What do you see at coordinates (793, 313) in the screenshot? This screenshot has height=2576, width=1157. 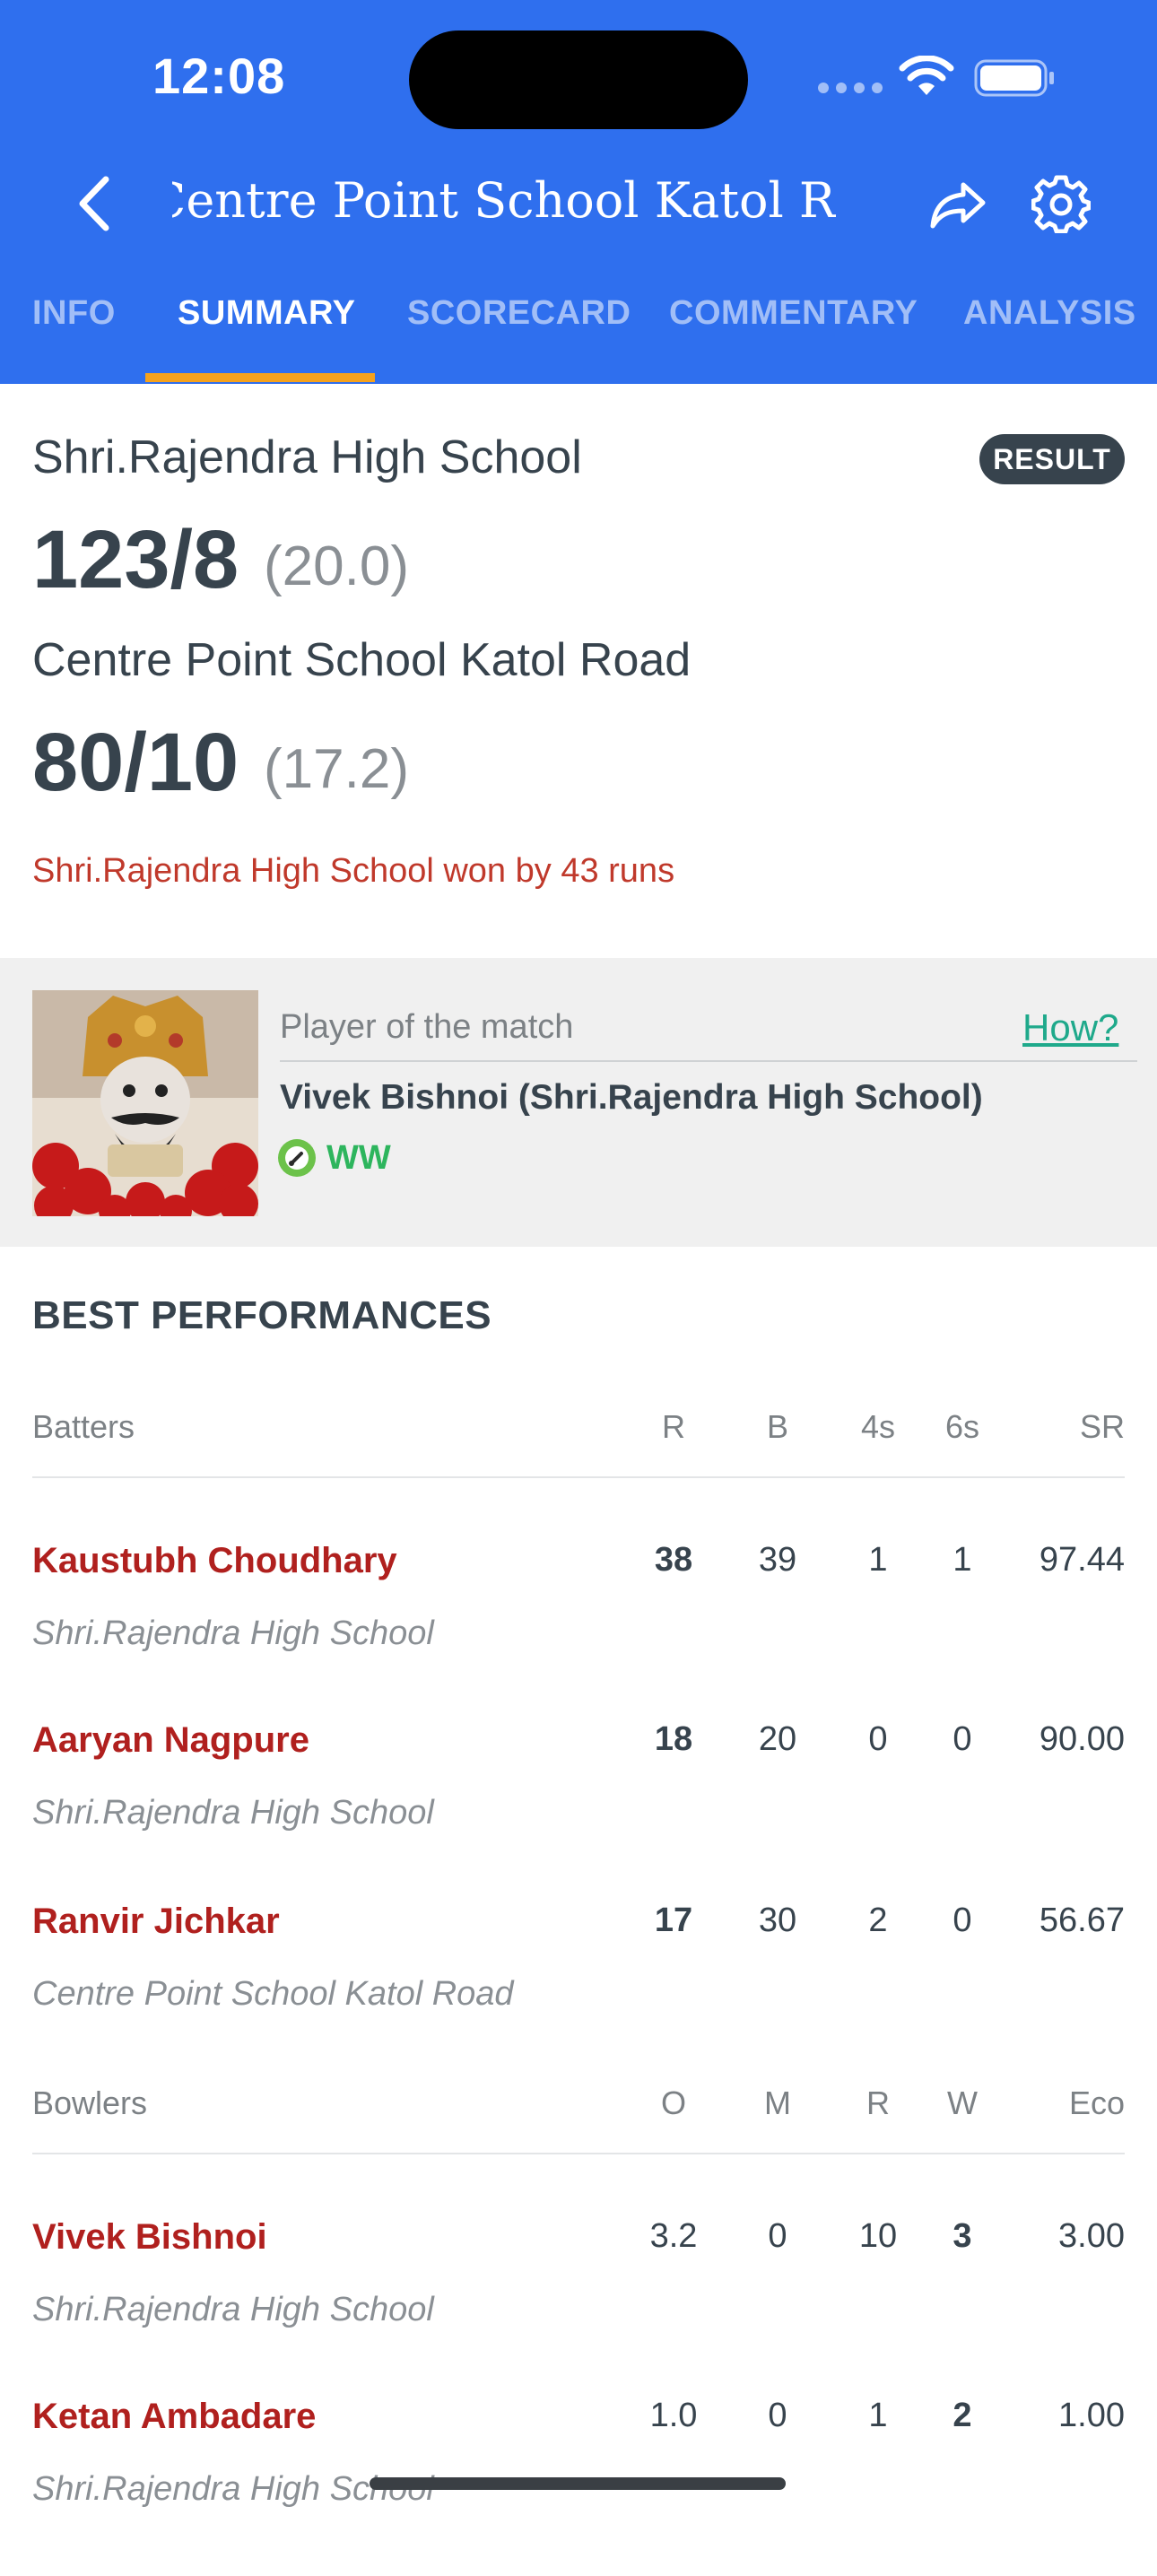 I see `tab-commentary: COMMENTARY` at bounding box center [793, 313].